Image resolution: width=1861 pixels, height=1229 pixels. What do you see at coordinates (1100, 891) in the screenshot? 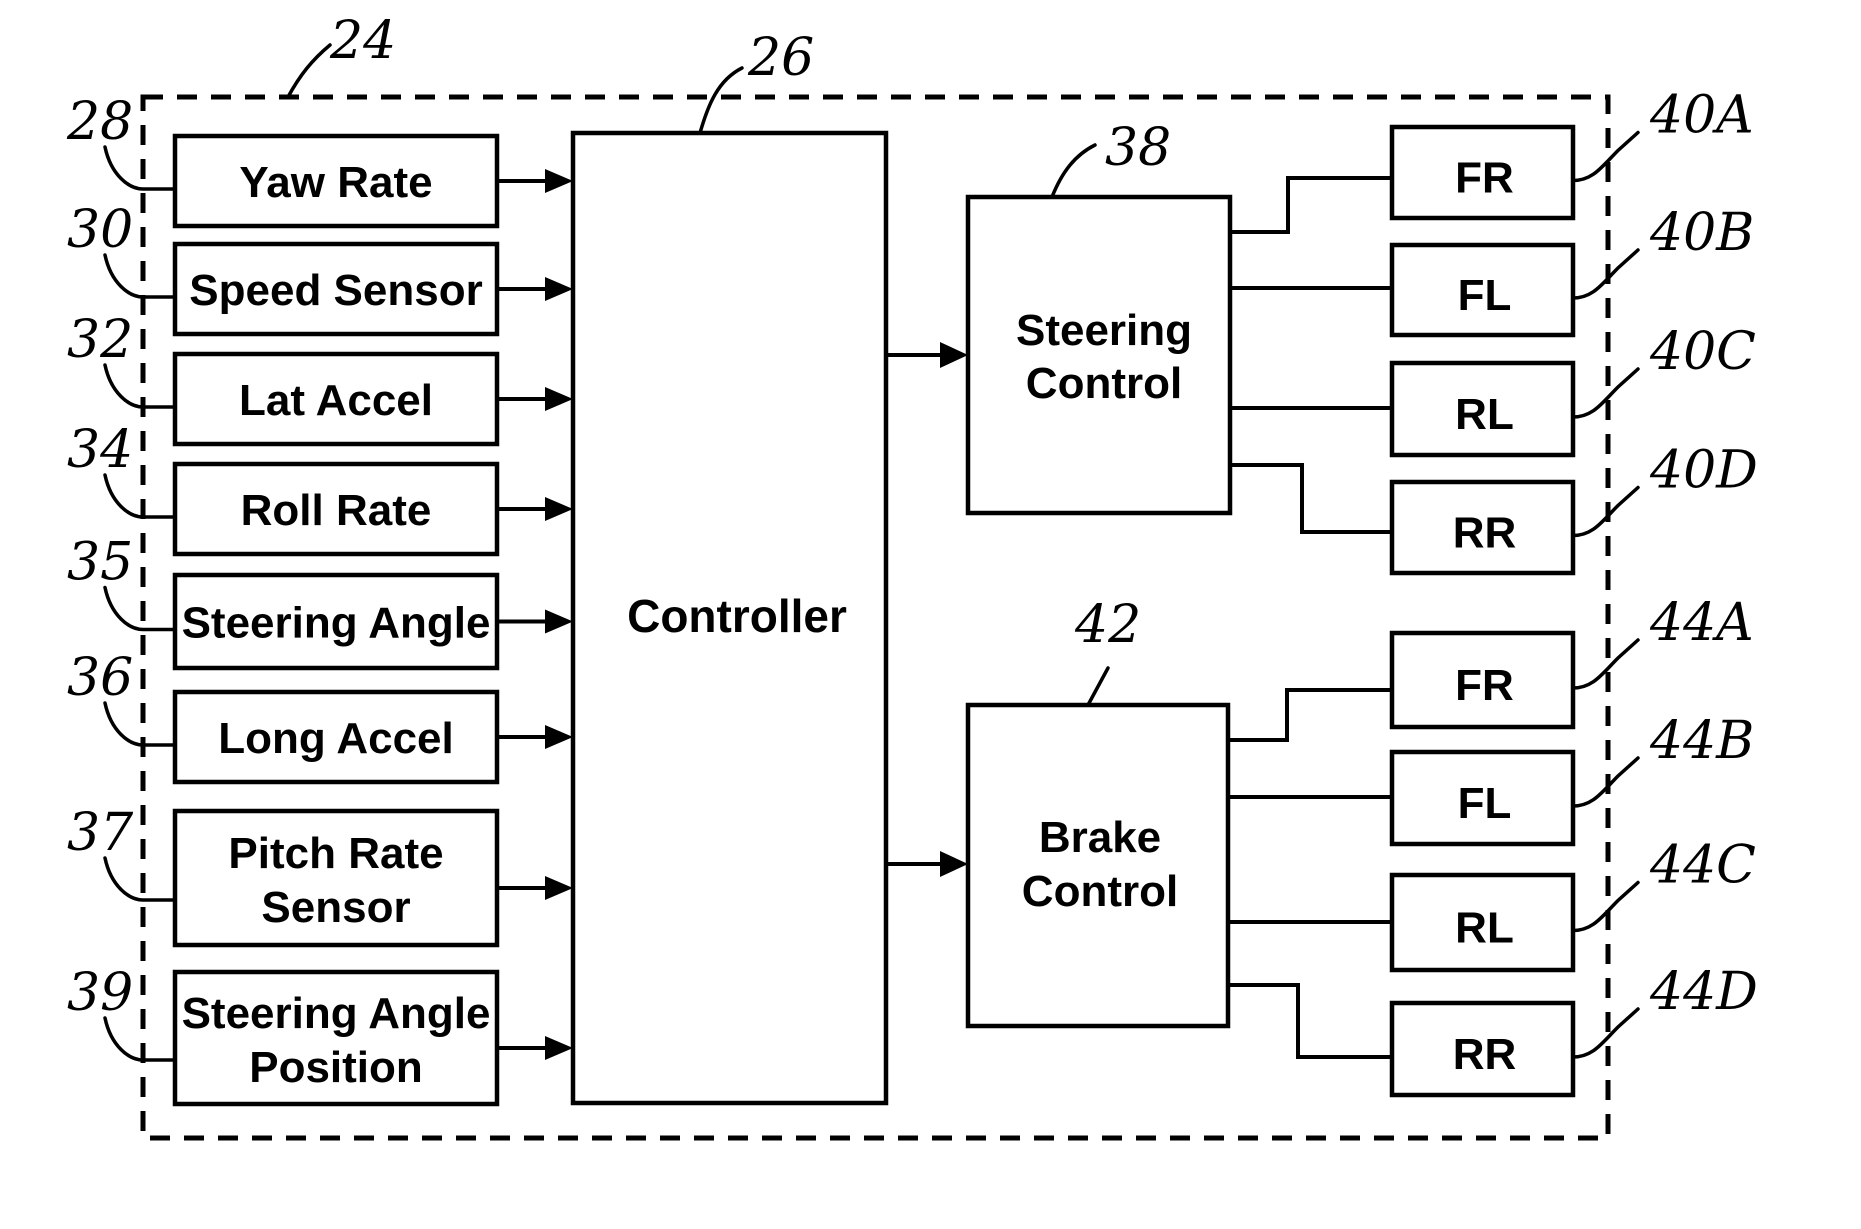
I see `brake-control-label-line-2: Control` at bounding box center [1100, 891].